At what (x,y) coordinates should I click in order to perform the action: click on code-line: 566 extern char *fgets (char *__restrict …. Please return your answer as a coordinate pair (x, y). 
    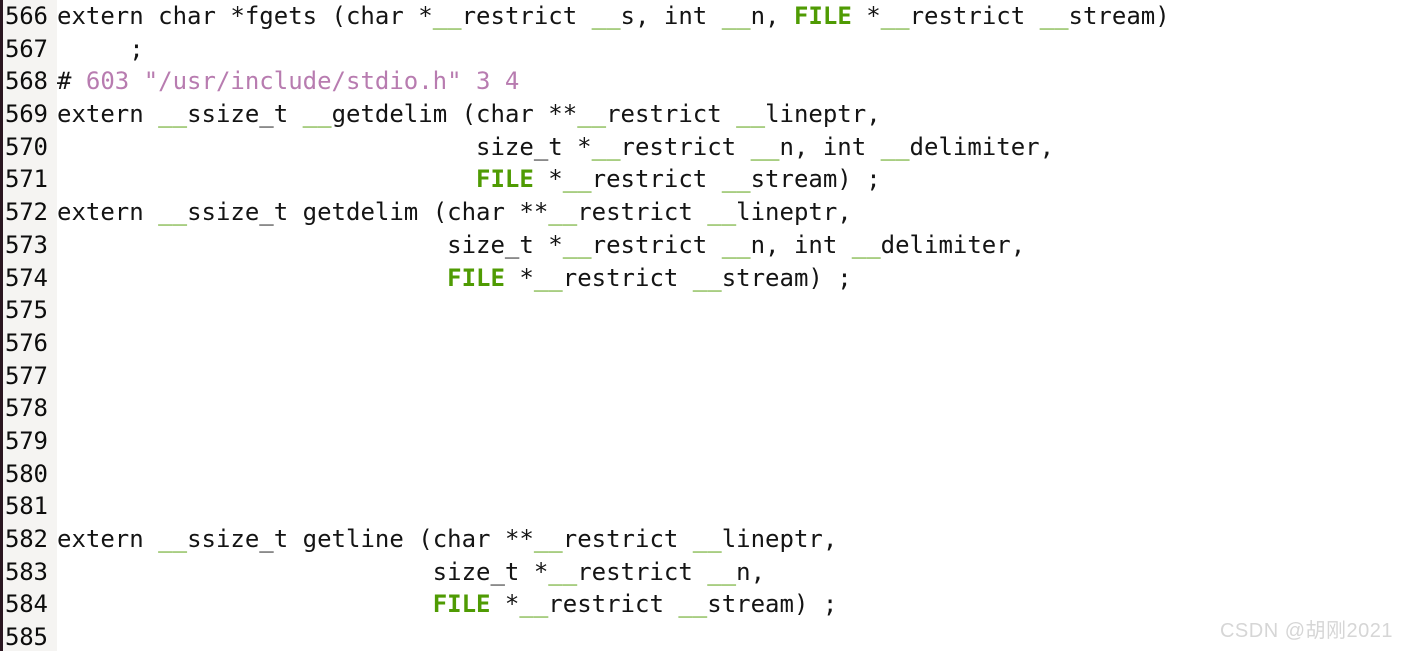
    Looking at the image, I should click on (703, 16).